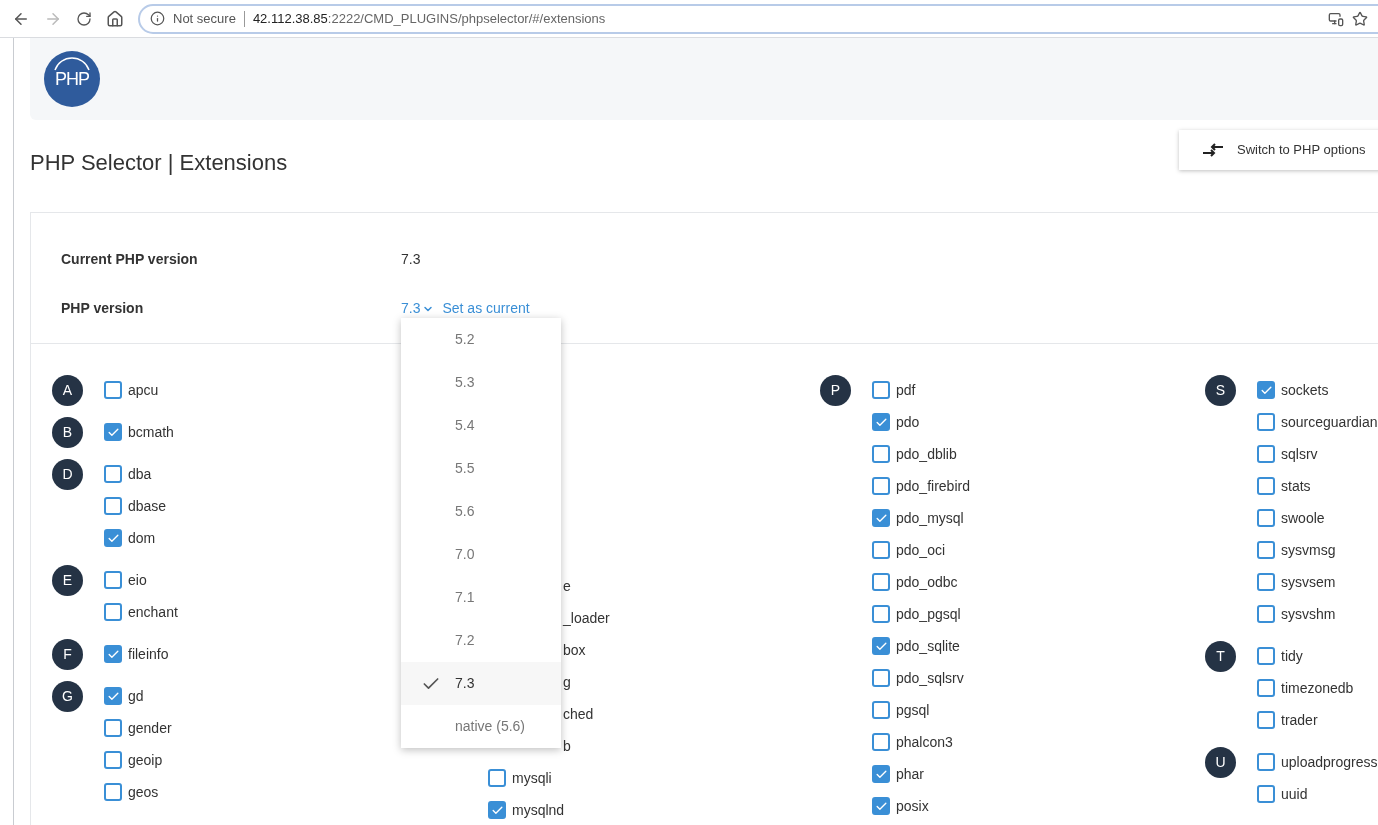 This screenshot has height=825, width=1378. Describe the element at coordinates (481, 726) in the screenshot. I see `version-option: native (5.6)` at that location.